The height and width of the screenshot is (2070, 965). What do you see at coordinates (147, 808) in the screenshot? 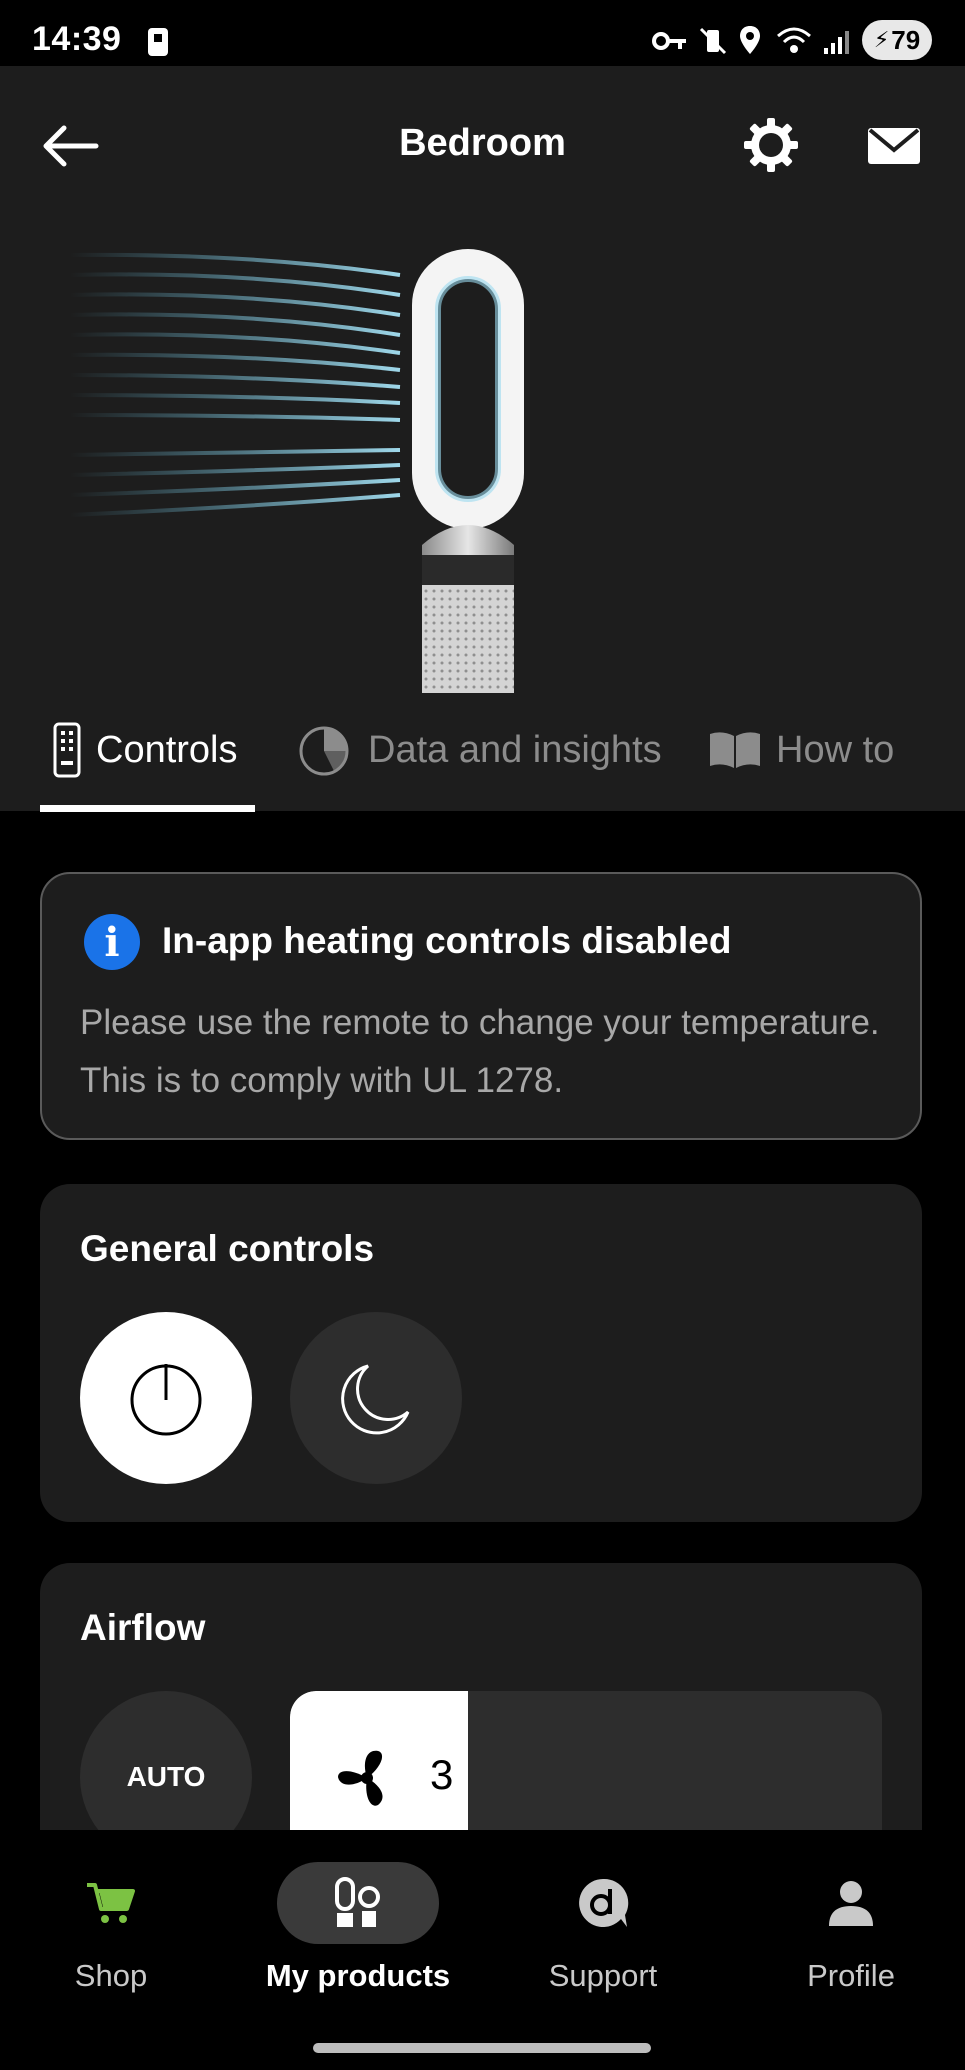
I see `active-tab-indicator` at bounding box center [147, 808].